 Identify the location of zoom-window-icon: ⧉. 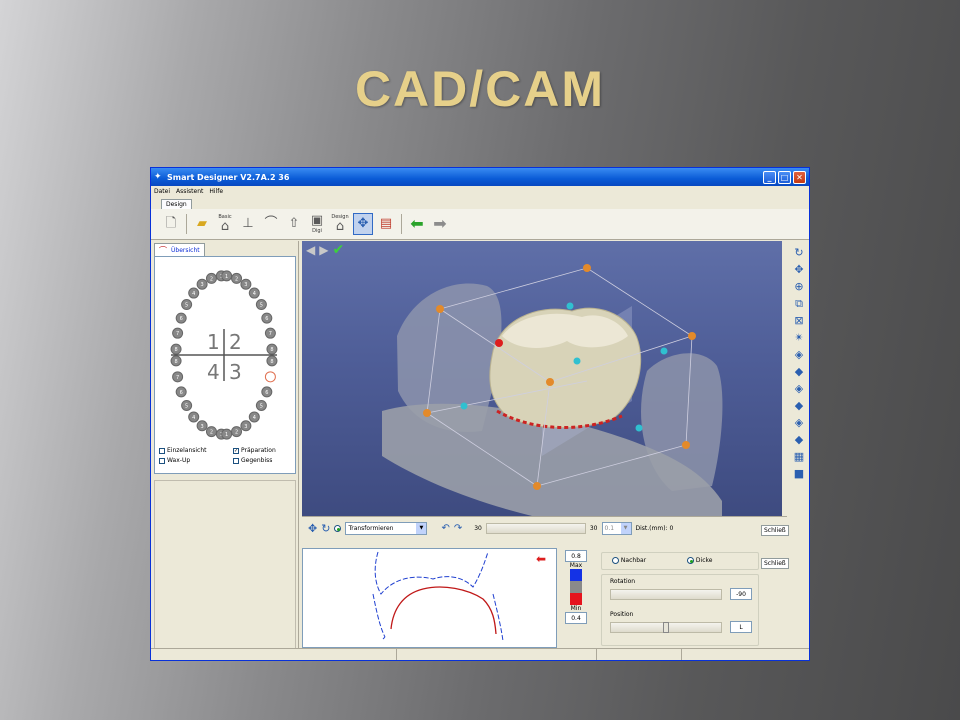
(799, 303).